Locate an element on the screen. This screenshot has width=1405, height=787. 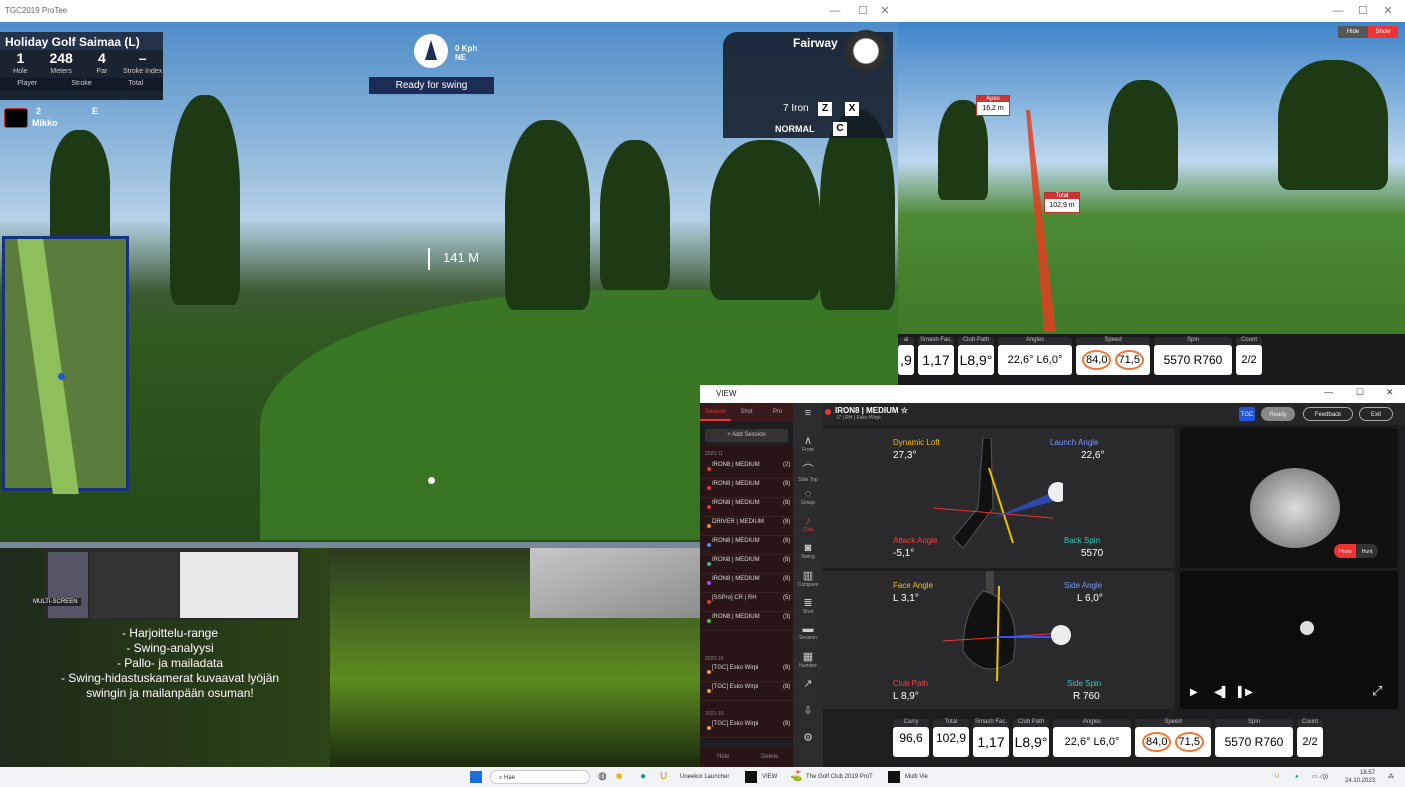
sidebar-button: ∧ Front is located at coordinates (808, 443).